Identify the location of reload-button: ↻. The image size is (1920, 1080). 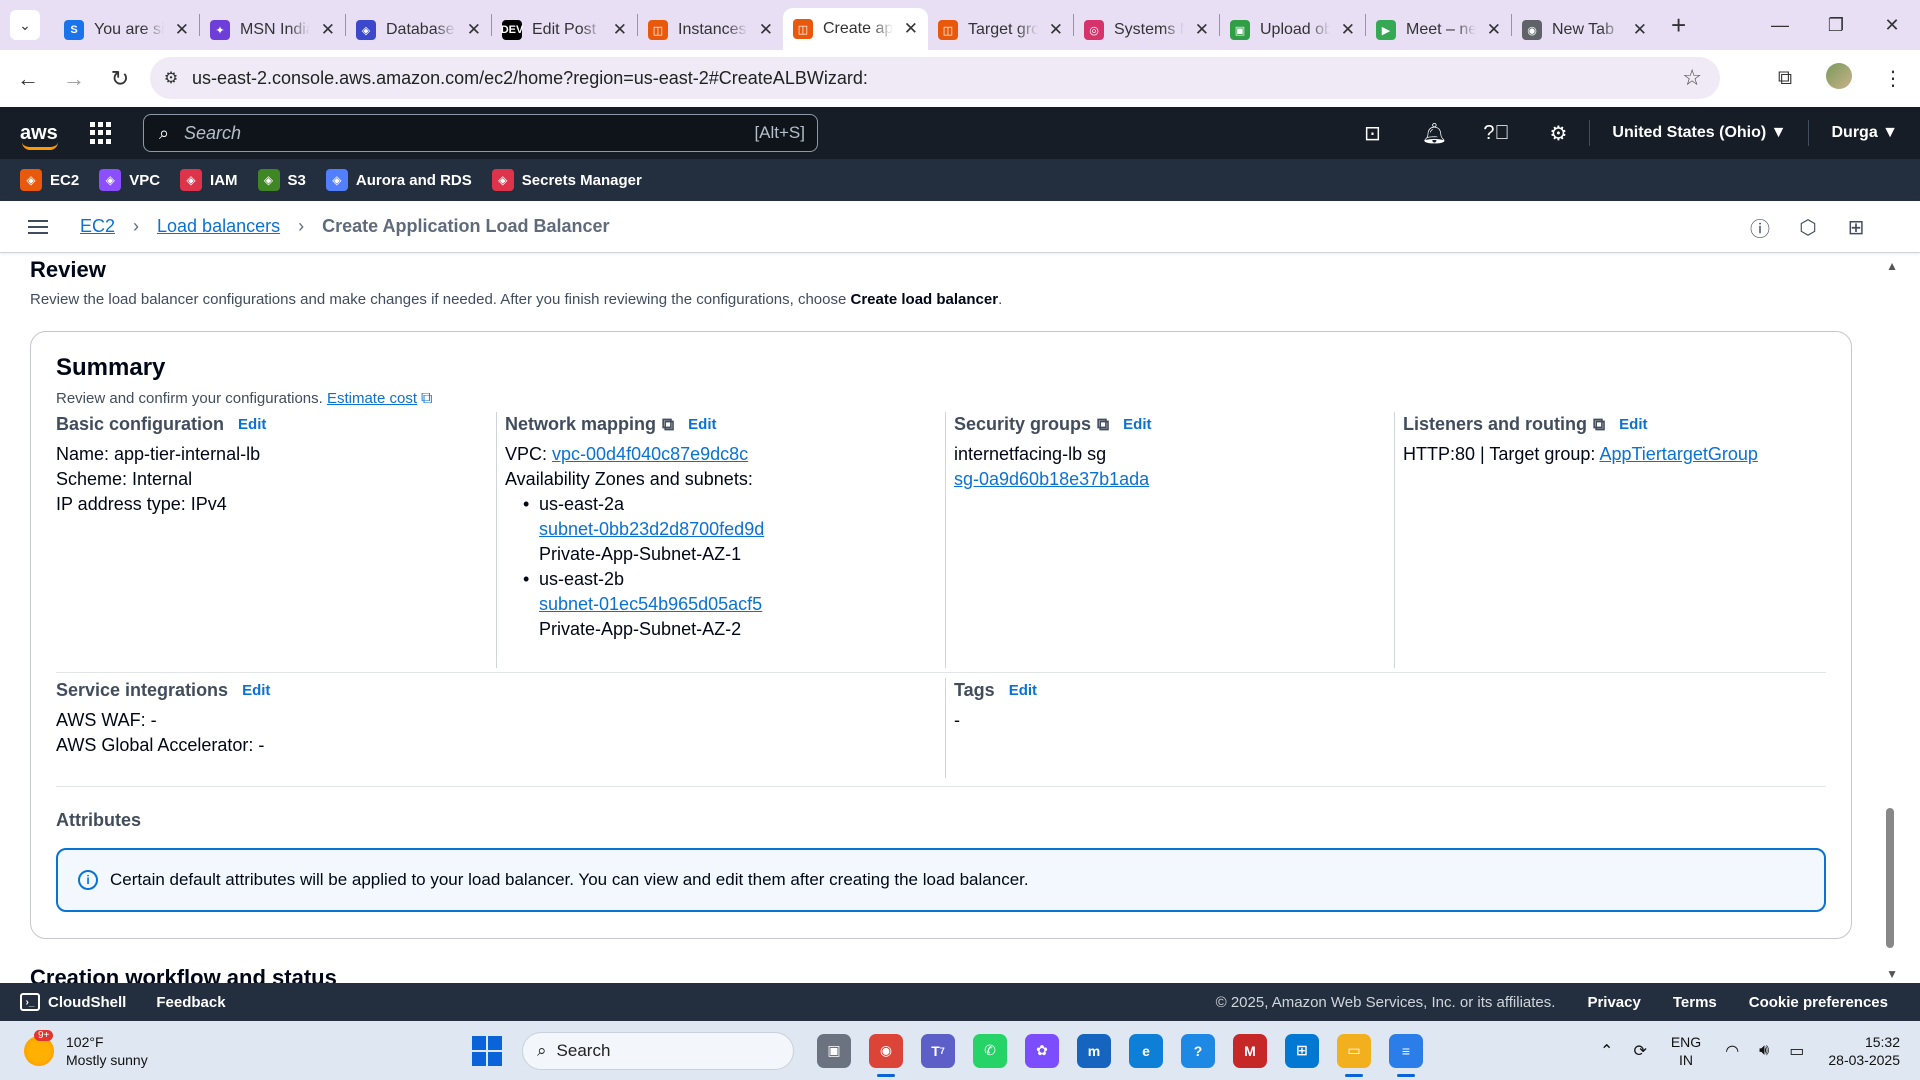
(120, 79).